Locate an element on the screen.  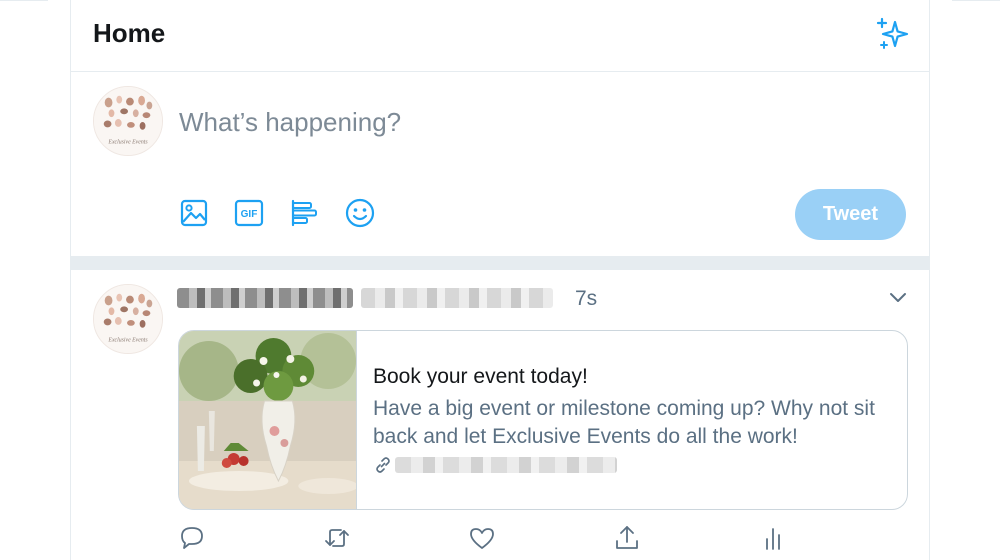
top-tweets-button is located at coordinates (893, 34).